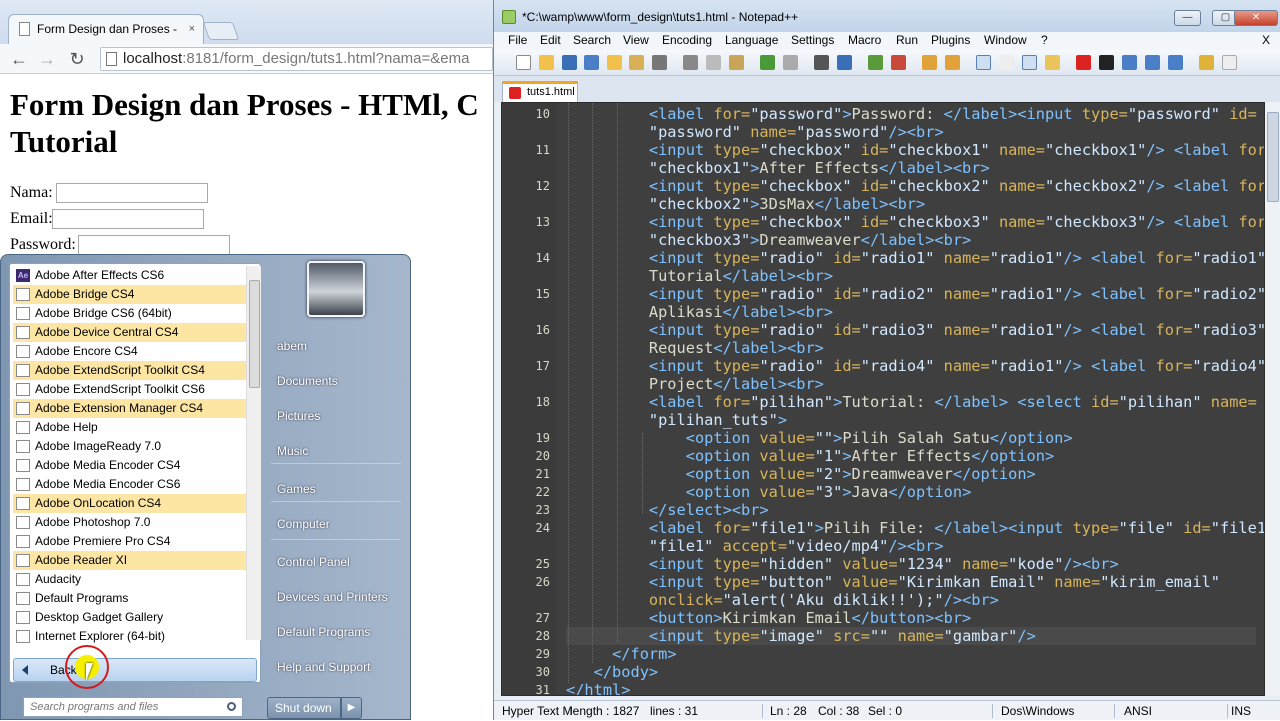 Image resolution: width=1280 pixels, height=721 pixels. Describe the element at coordinates (1266, 40) in the screenshot. I see `menu-close-doc: X` at that location.